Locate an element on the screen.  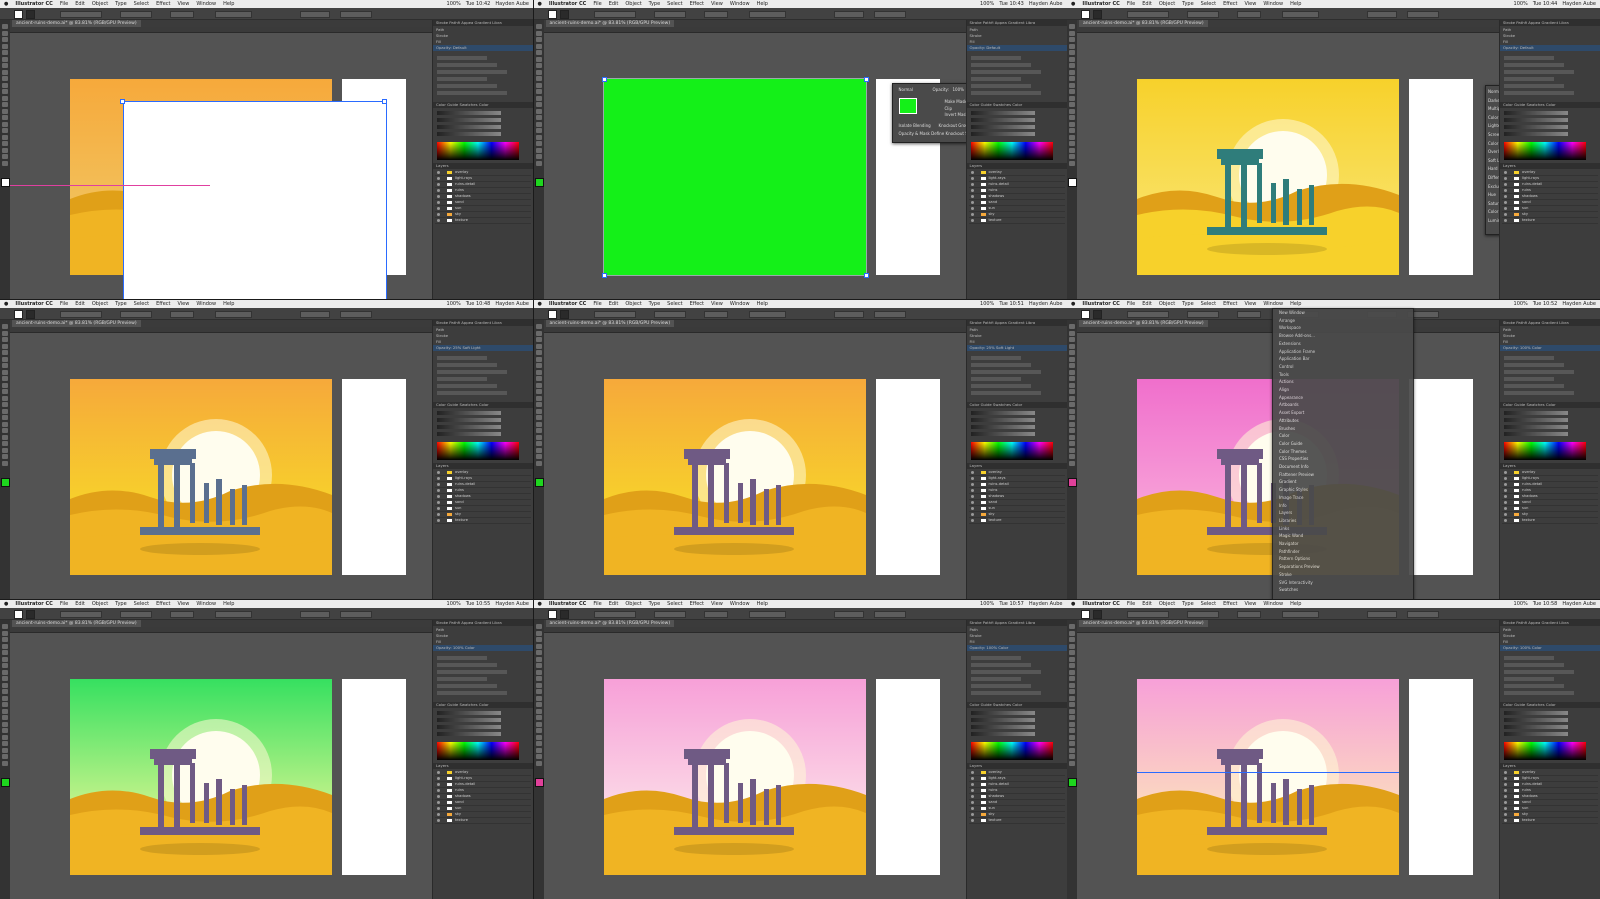
window-menu-item: Actions is located at coordinates (1286, 382).